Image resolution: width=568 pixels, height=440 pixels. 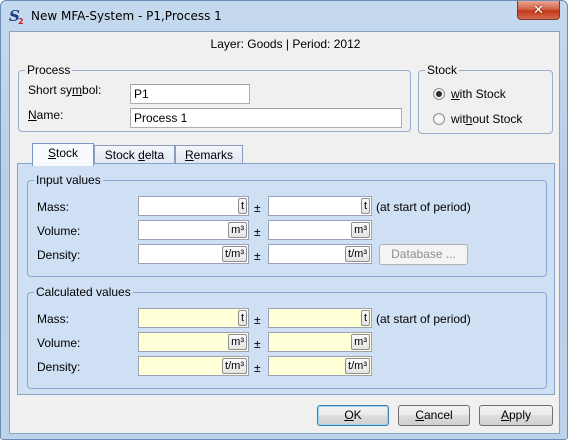 What do you see at coordinates (423, 319) in the screenshot?
I see `calc-mass-period-note: (at start of period)` at bounding box center [423, 319].